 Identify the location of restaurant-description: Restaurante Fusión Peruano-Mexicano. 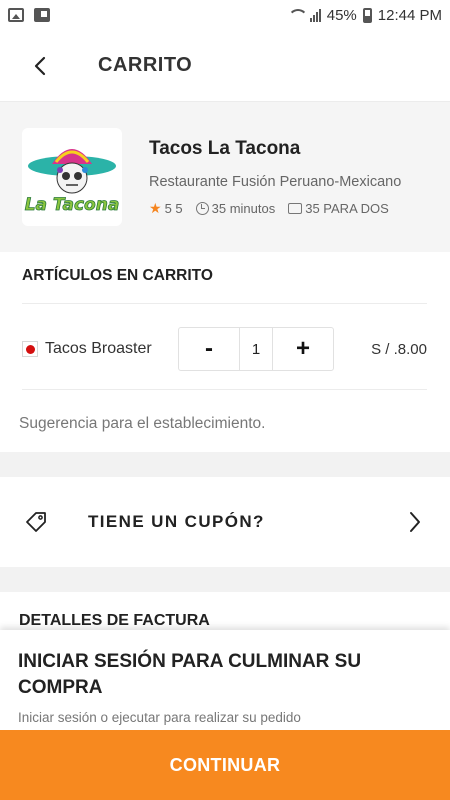
(275, 181).